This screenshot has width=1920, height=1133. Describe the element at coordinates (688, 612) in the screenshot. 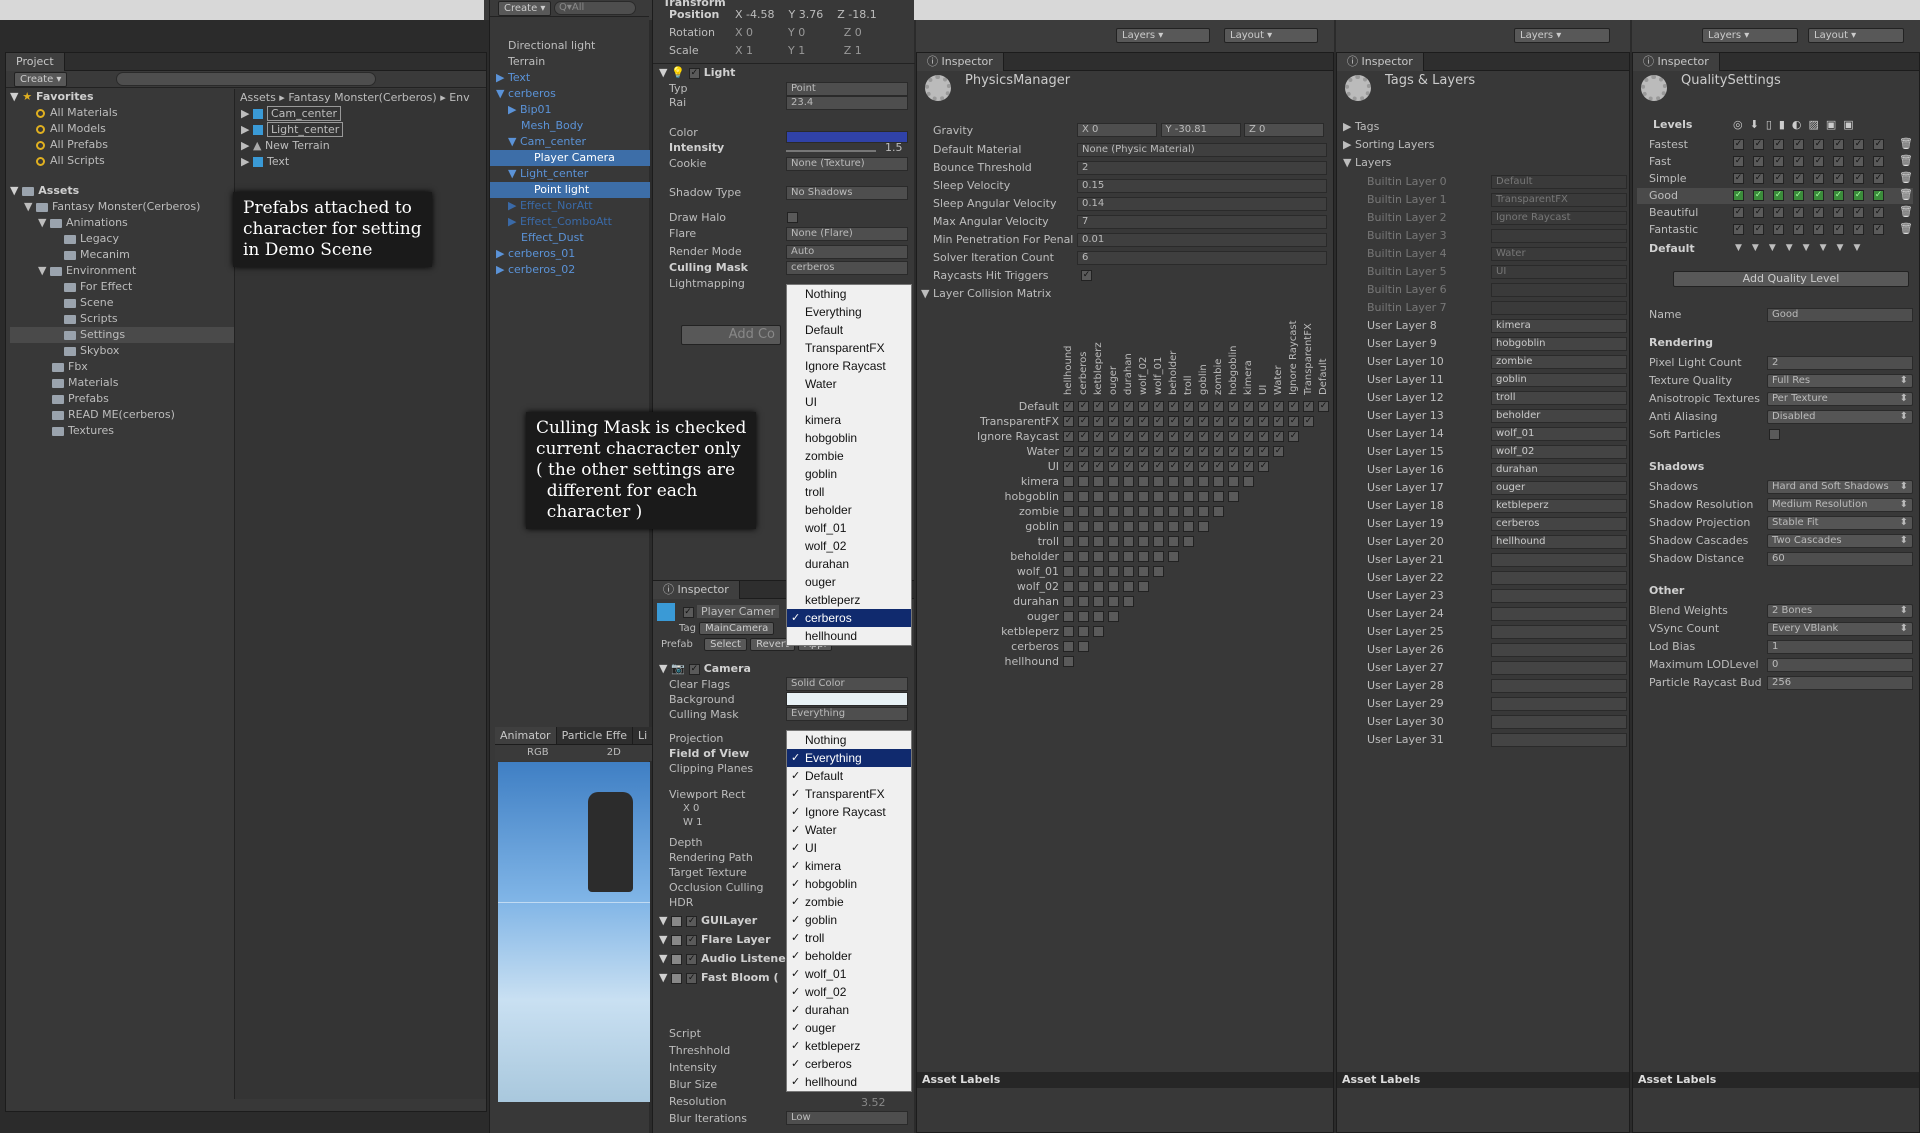

I see `object-active-checkbox` at that location.